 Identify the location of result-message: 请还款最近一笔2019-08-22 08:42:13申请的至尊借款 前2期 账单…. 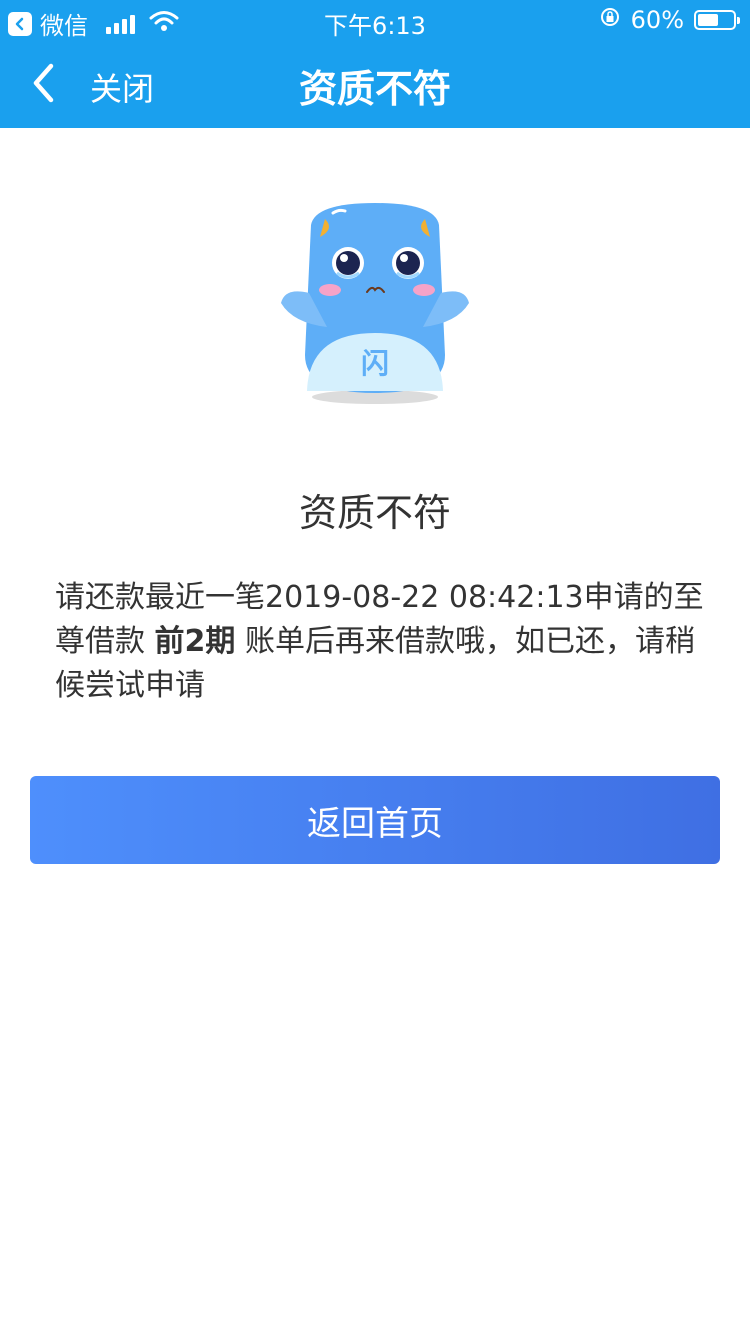
(380, 642).